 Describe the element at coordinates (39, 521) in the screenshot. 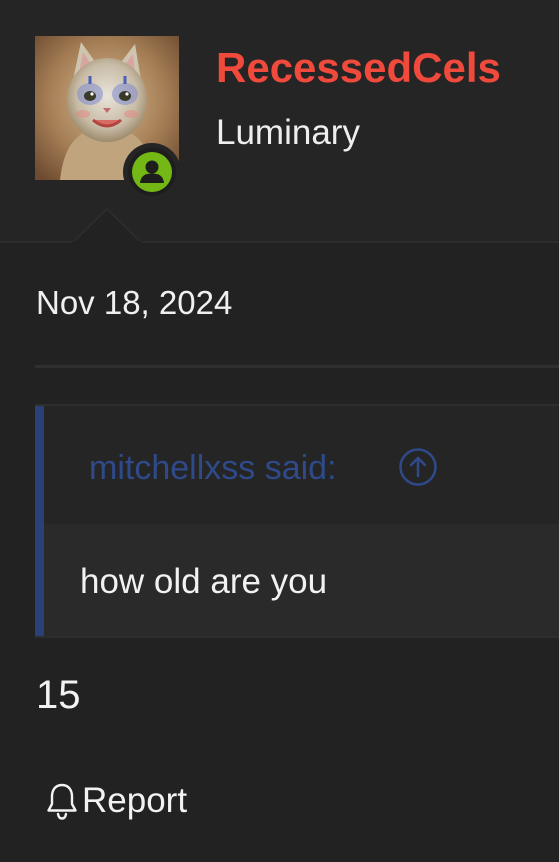

I see `quote-accent-bar` at that location.